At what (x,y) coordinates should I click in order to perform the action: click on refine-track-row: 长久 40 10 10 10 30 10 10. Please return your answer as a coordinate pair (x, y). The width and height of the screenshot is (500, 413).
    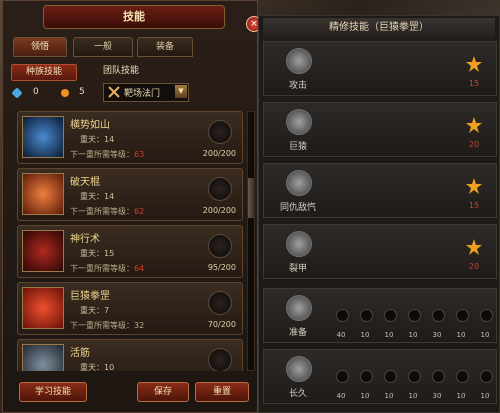
    Looking at the image, I should click on (380, 376).